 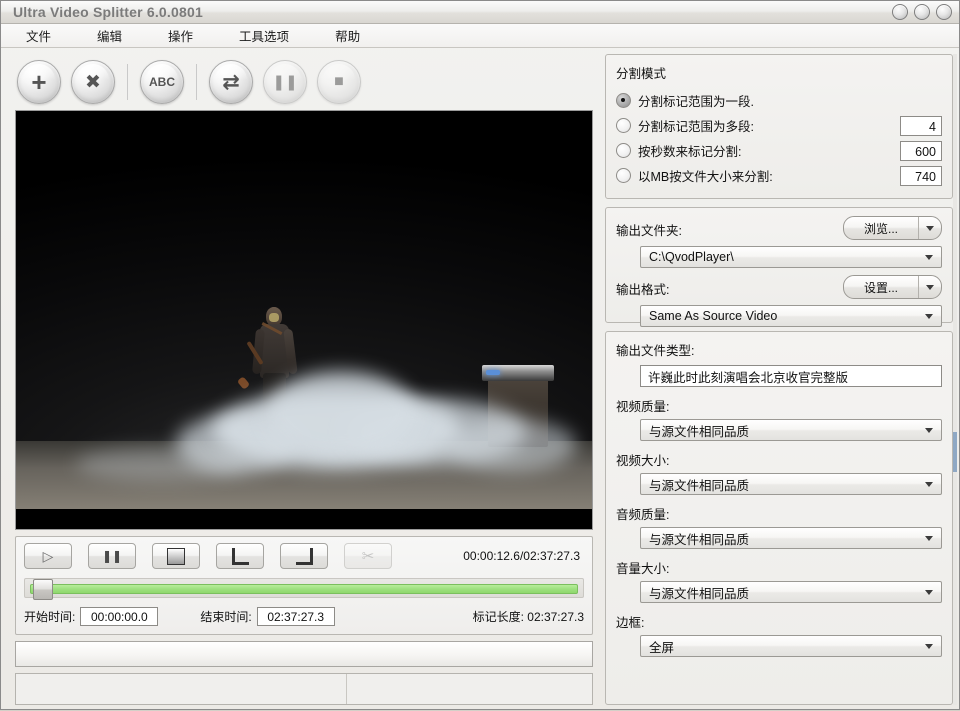 I want to click on scrollbar-thumb, so click(x=955, y=451).